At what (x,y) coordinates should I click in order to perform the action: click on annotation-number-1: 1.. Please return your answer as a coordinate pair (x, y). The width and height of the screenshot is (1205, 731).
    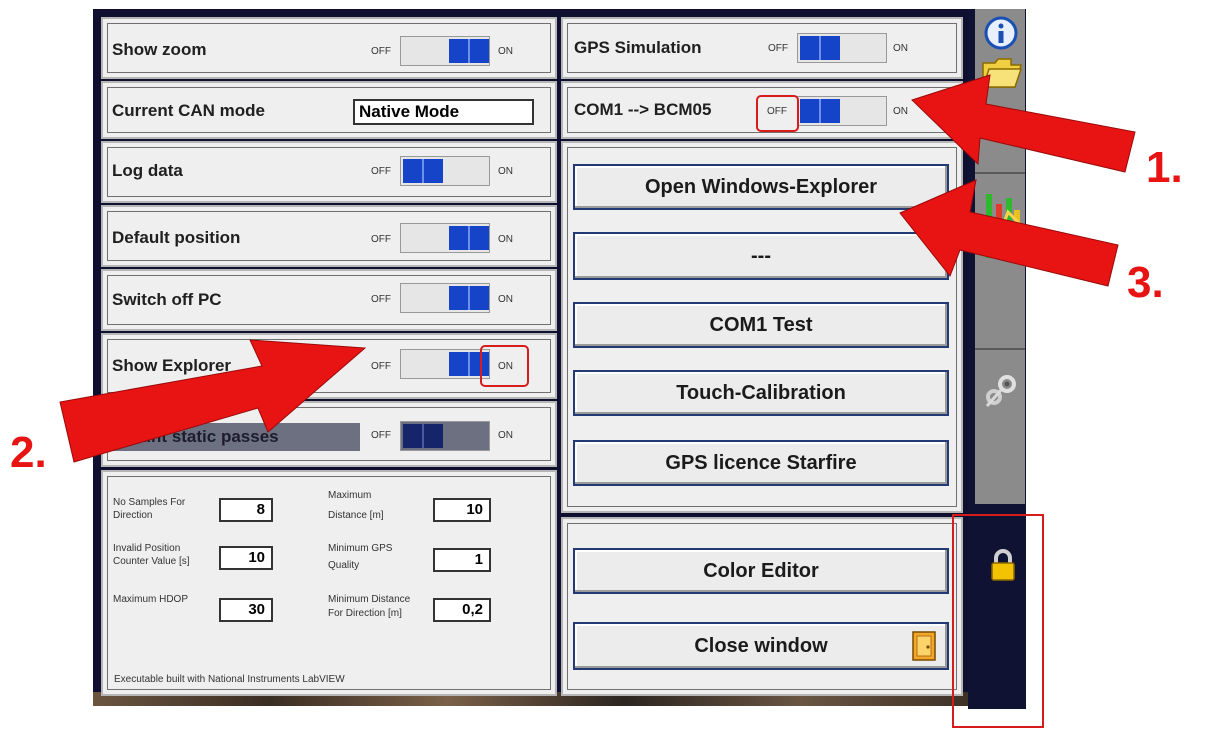
    Looking at the image, I should click on (1164, 167).